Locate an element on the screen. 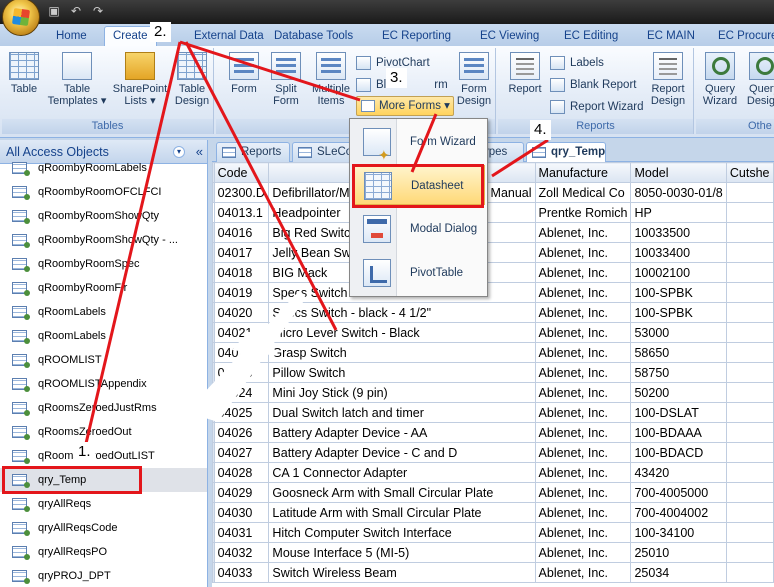 Image resolution: width=774 pixels, height=587 pixels. table-cell: 04029 is located at coordinates (241, 492).